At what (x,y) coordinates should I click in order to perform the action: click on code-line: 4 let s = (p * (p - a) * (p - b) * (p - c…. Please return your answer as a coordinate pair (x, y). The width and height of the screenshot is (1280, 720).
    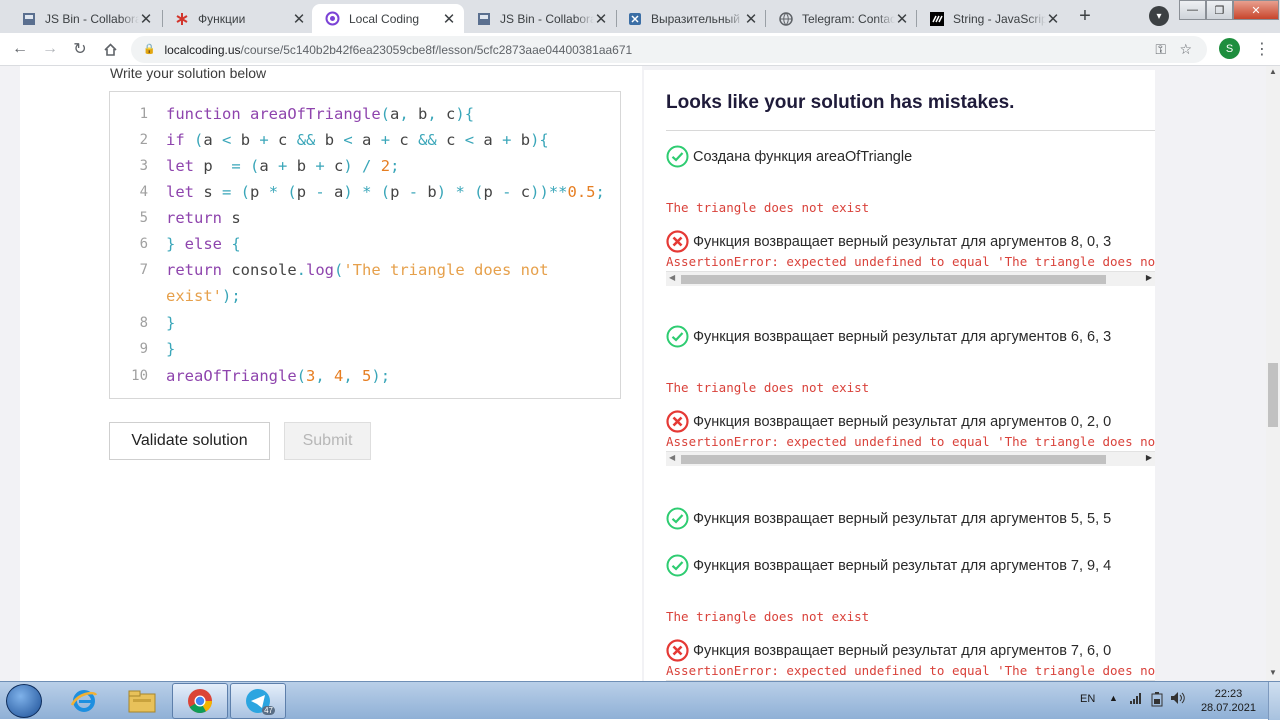
    Looking at the image, I should click on (365, 192).